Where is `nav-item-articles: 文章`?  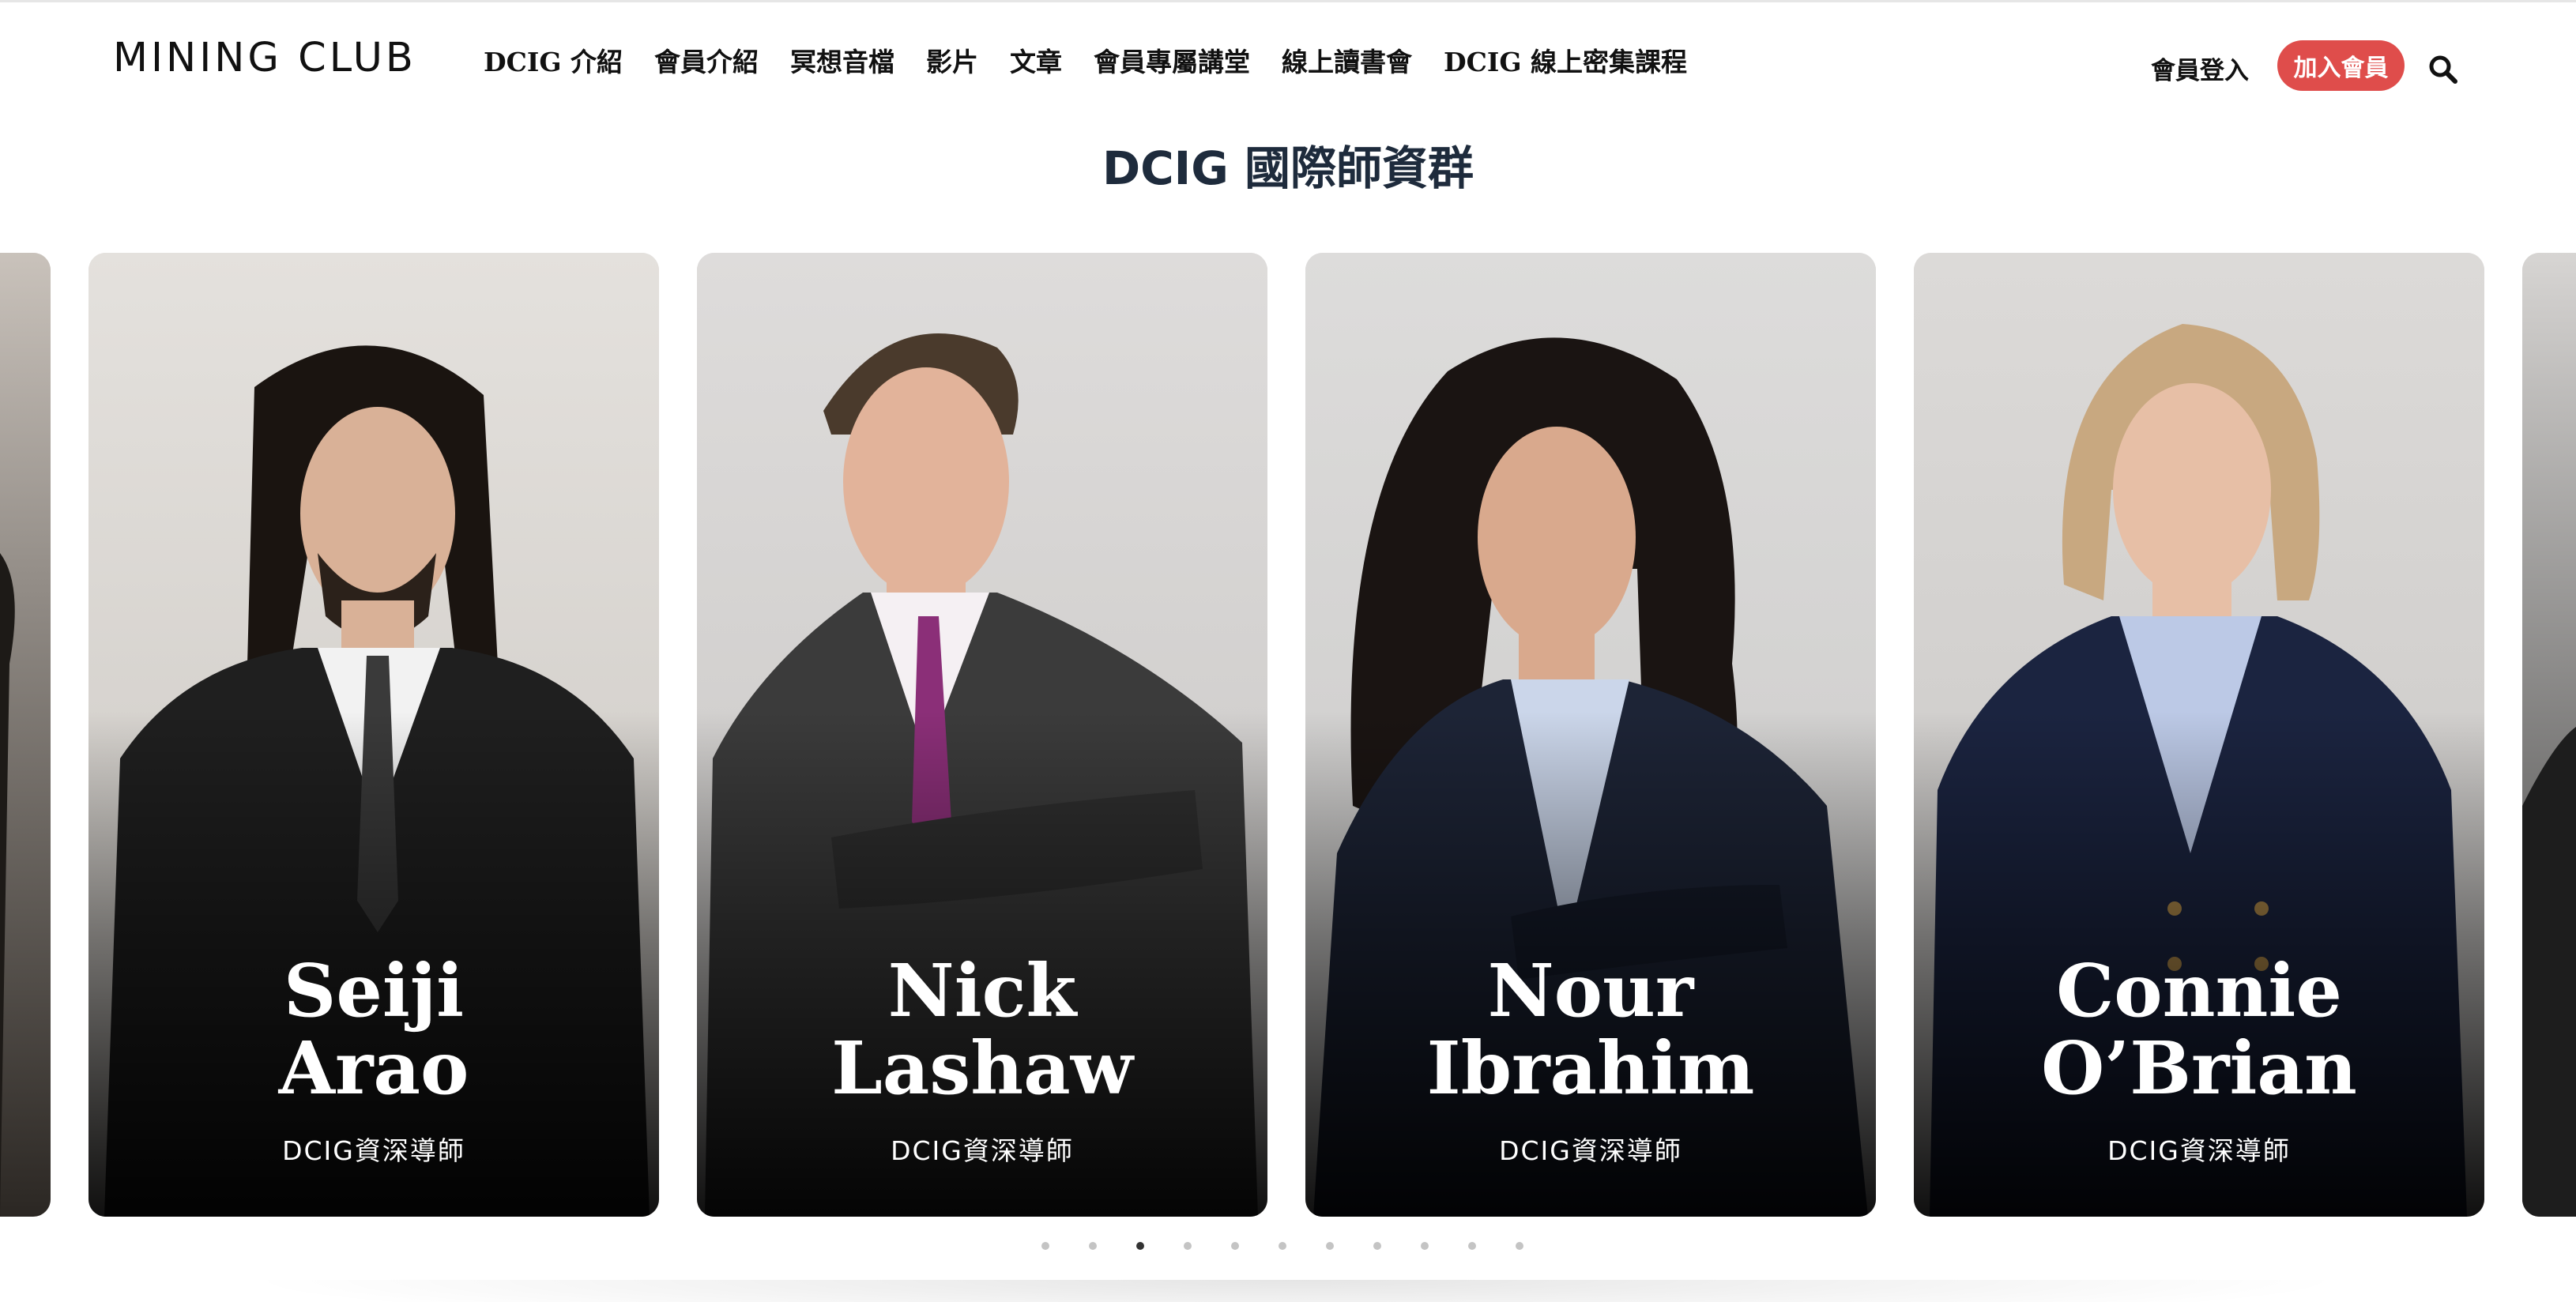 nav-item-articles: 文章 is located at coordinates (1036, 60).